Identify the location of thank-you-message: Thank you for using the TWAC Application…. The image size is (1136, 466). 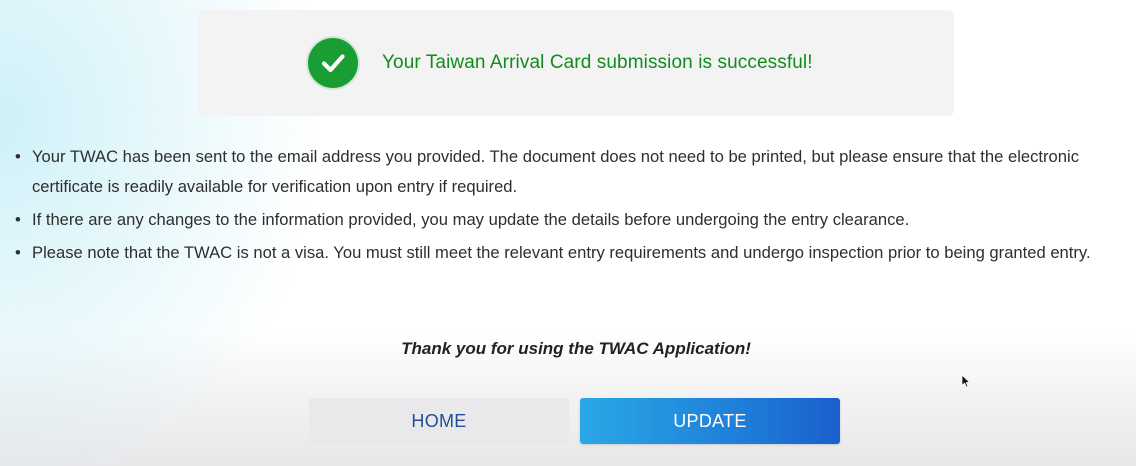
(576, 348).